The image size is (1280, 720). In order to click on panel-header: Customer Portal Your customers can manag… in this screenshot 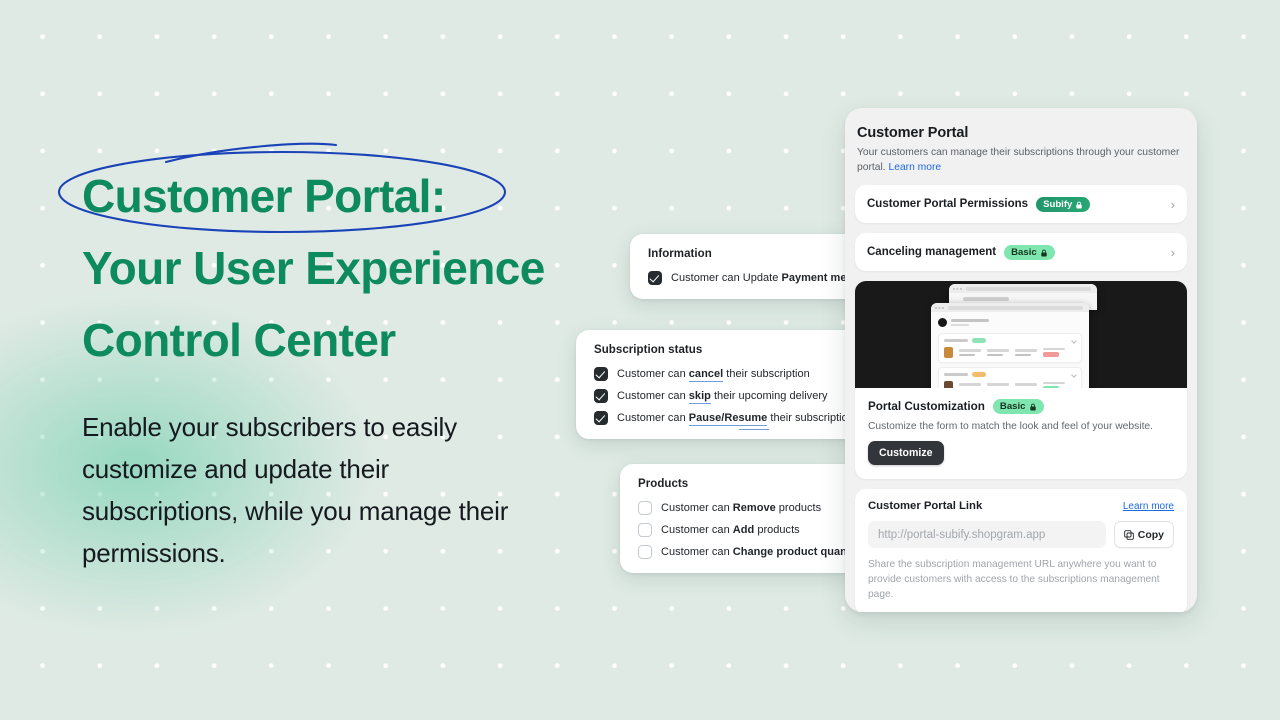, I will do `click(1021, 147)`.